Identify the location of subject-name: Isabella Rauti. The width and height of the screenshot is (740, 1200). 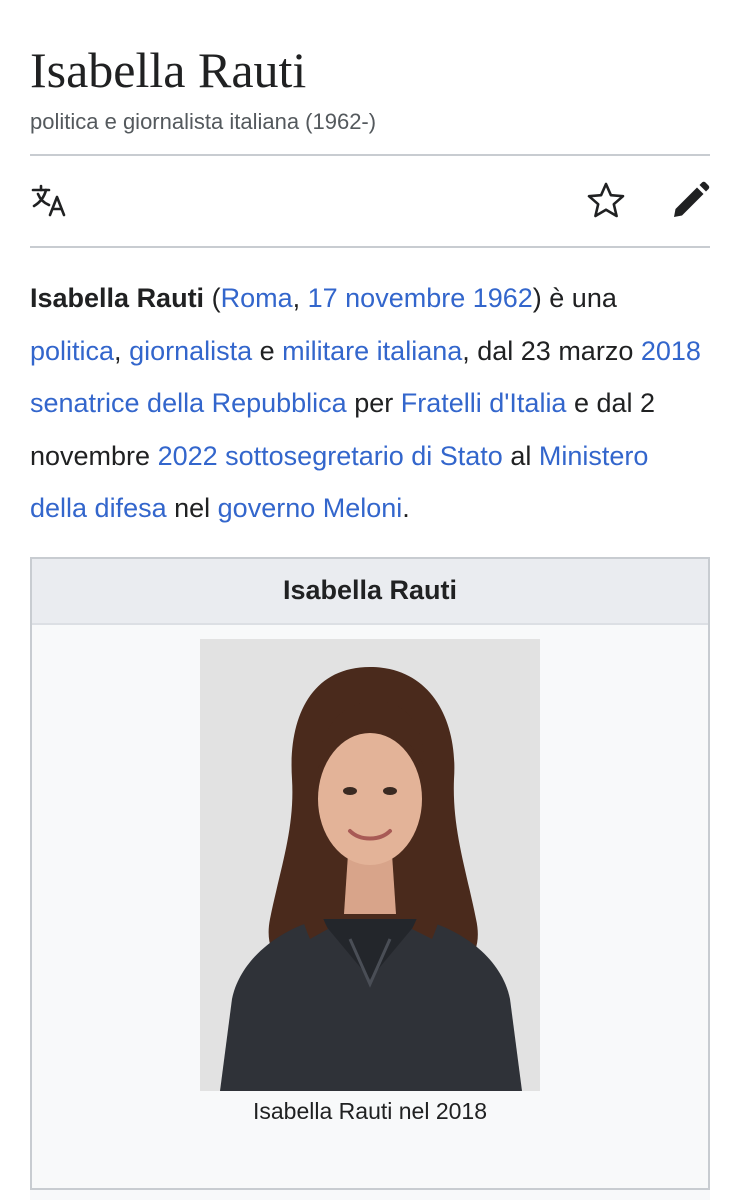
(117, 298).